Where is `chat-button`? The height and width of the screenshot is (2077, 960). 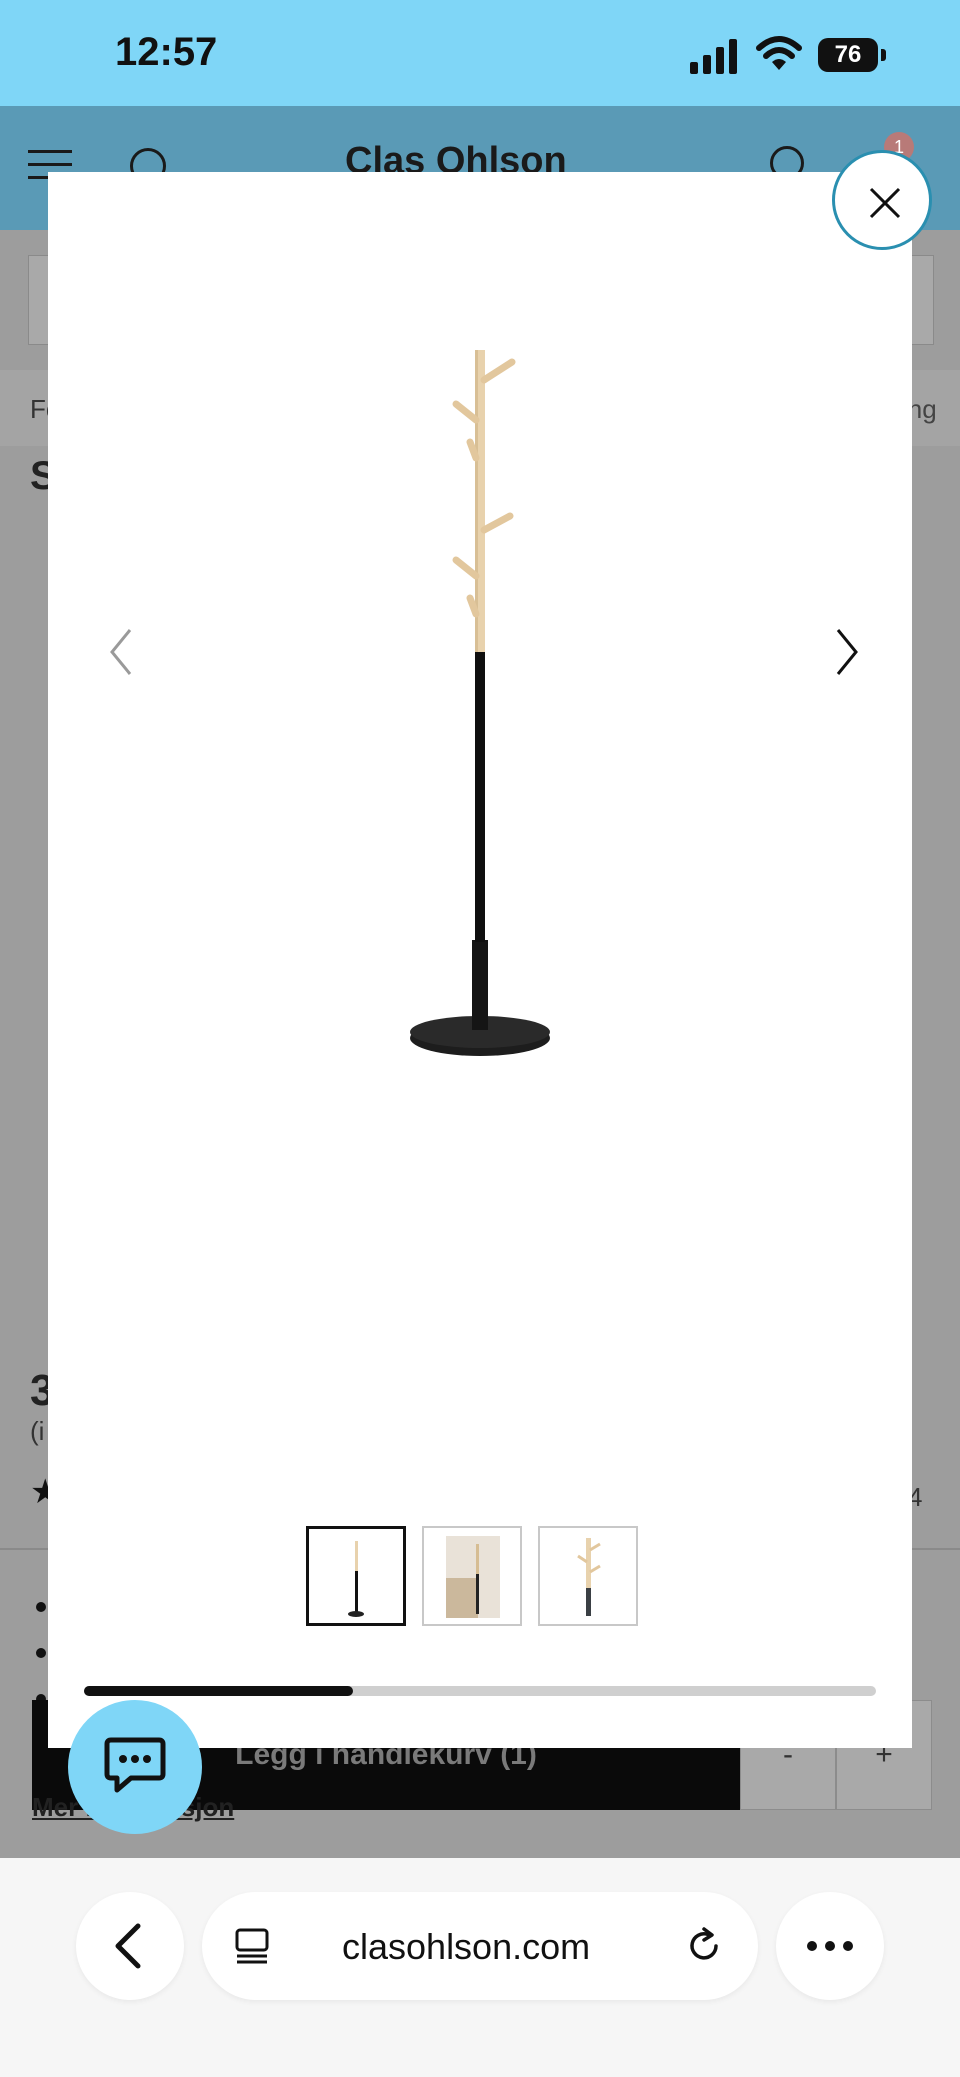 chat-button is located at coordinates (135, 1767).